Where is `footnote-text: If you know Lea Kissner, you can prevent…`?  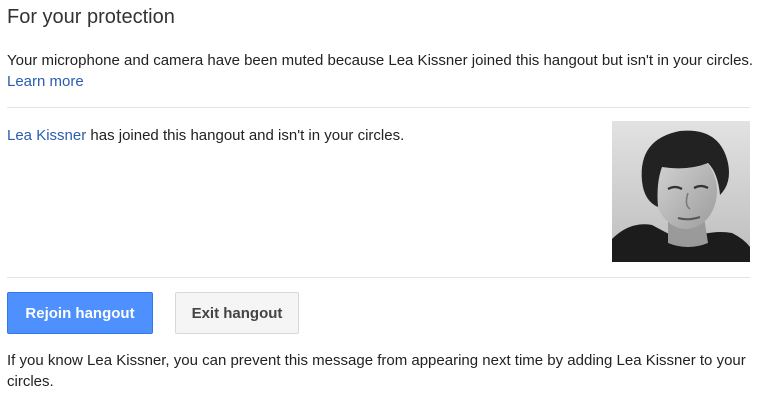 footnote-text: If you know Lea Kissner, you can prevent… is located at coordinates (376, 371).